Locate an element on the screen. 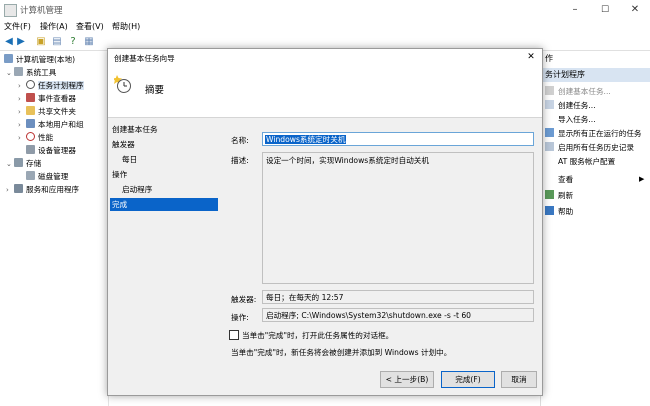  running-tasks-icon is located at coordinates (549, 132).